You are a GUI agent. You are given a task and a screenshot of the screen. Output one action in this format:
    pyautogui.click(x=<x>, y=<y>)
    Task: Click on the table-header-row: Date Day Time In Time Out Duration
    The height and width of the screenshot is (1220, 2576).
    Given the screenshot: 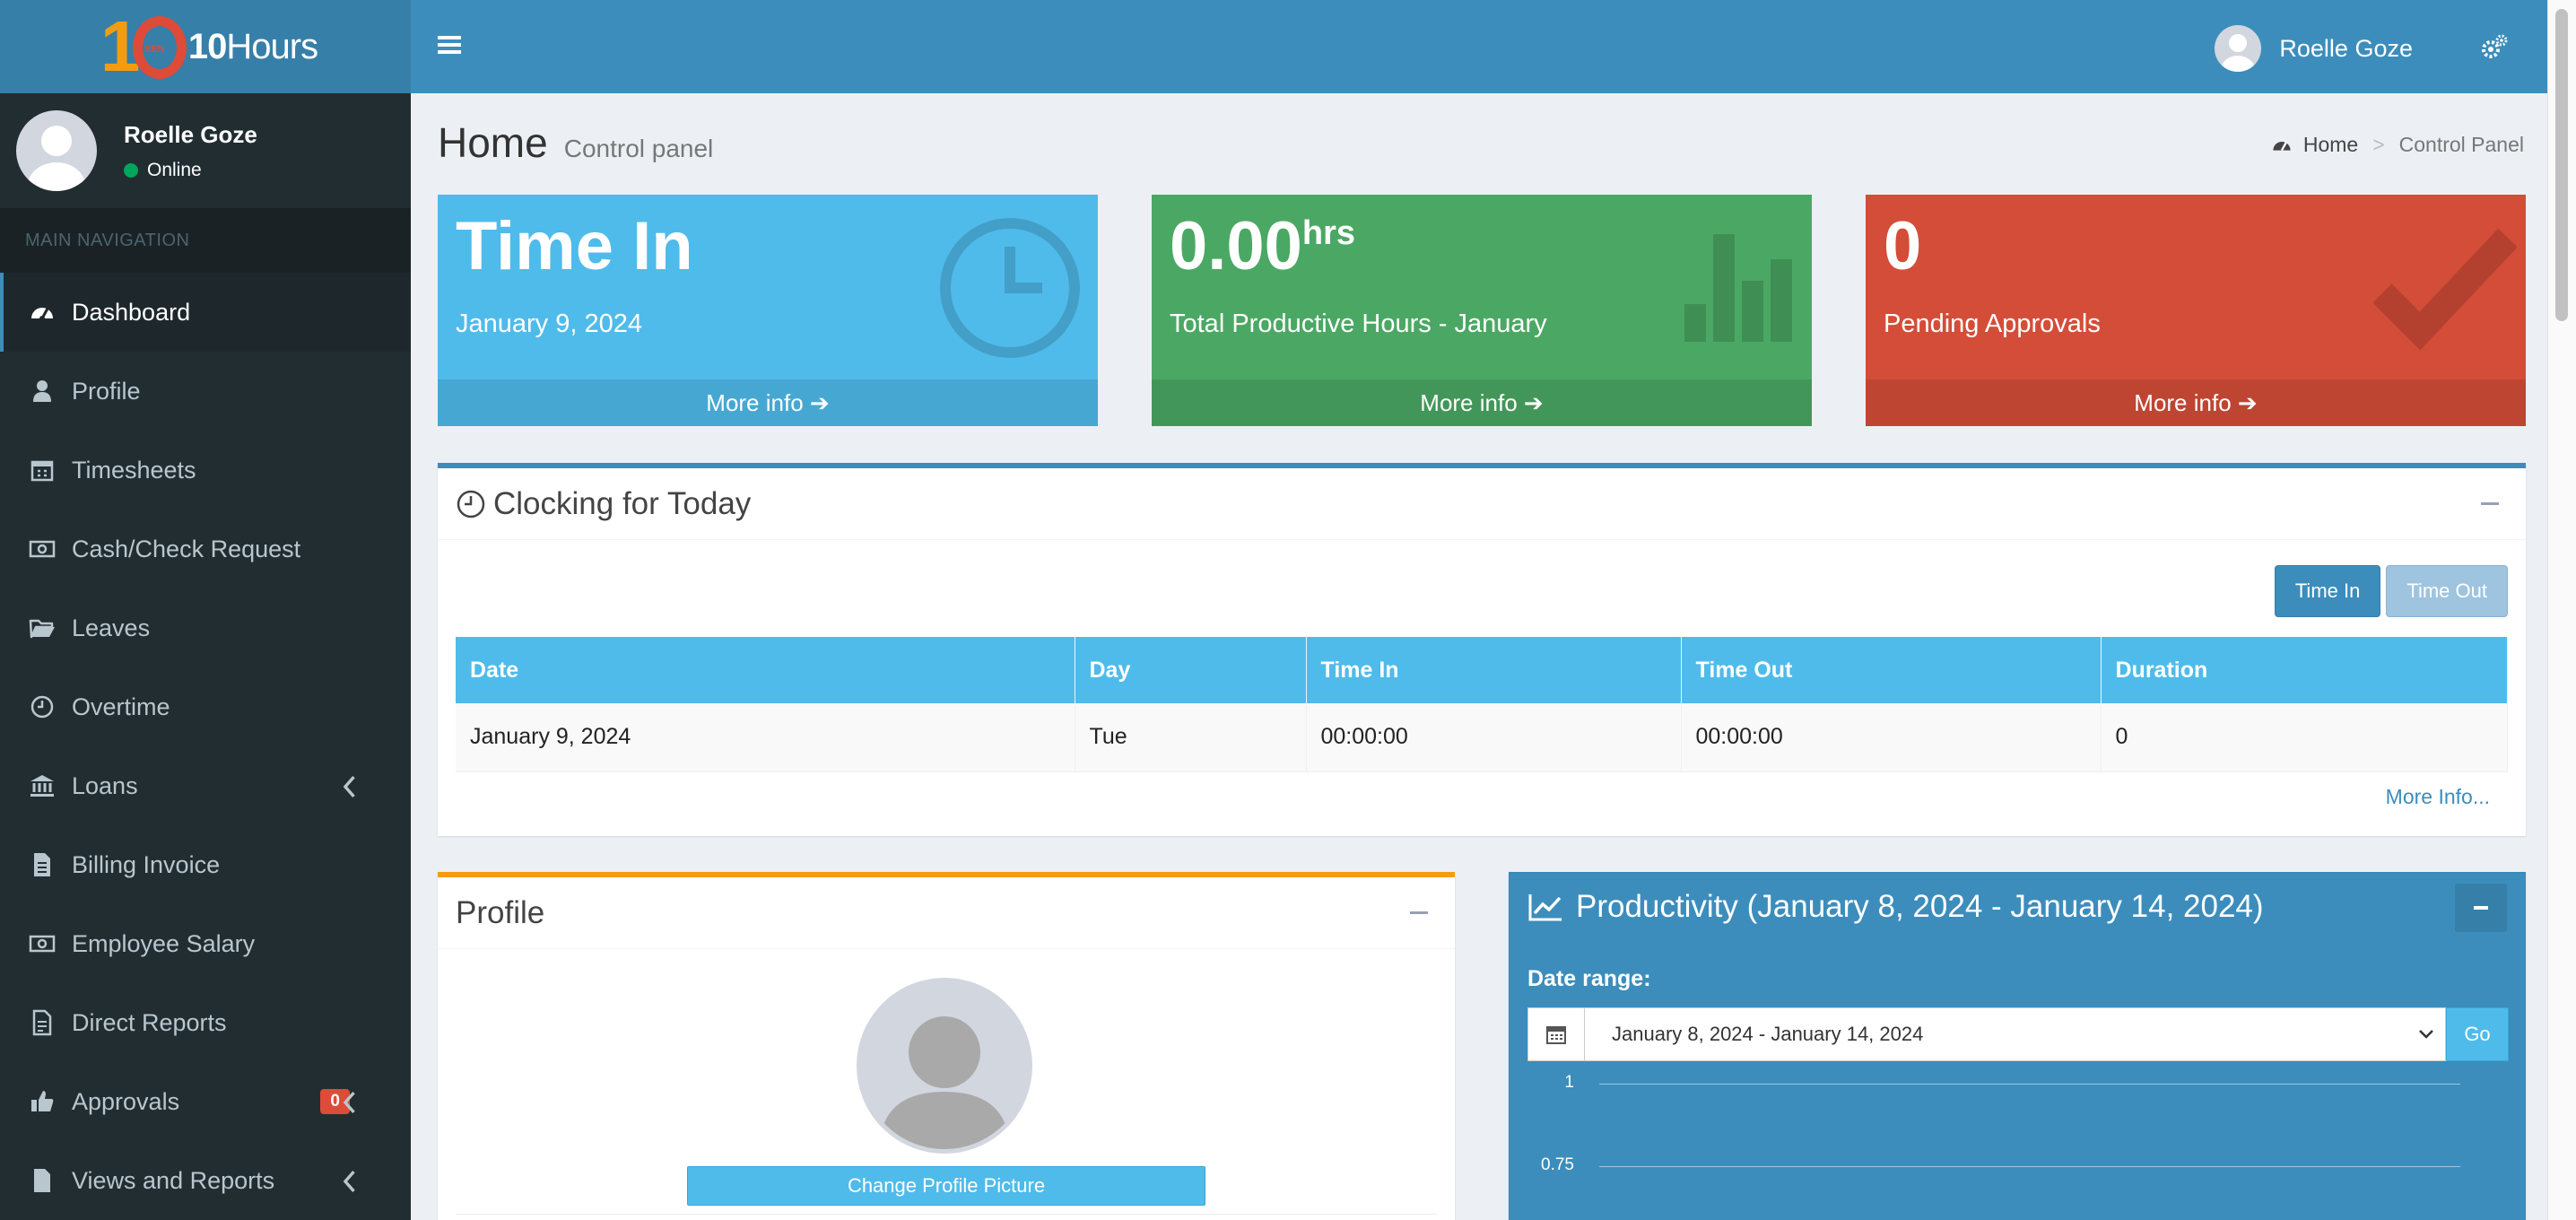 What is the action you would take?
    pyautogui.click(x=1482, y=670)
    